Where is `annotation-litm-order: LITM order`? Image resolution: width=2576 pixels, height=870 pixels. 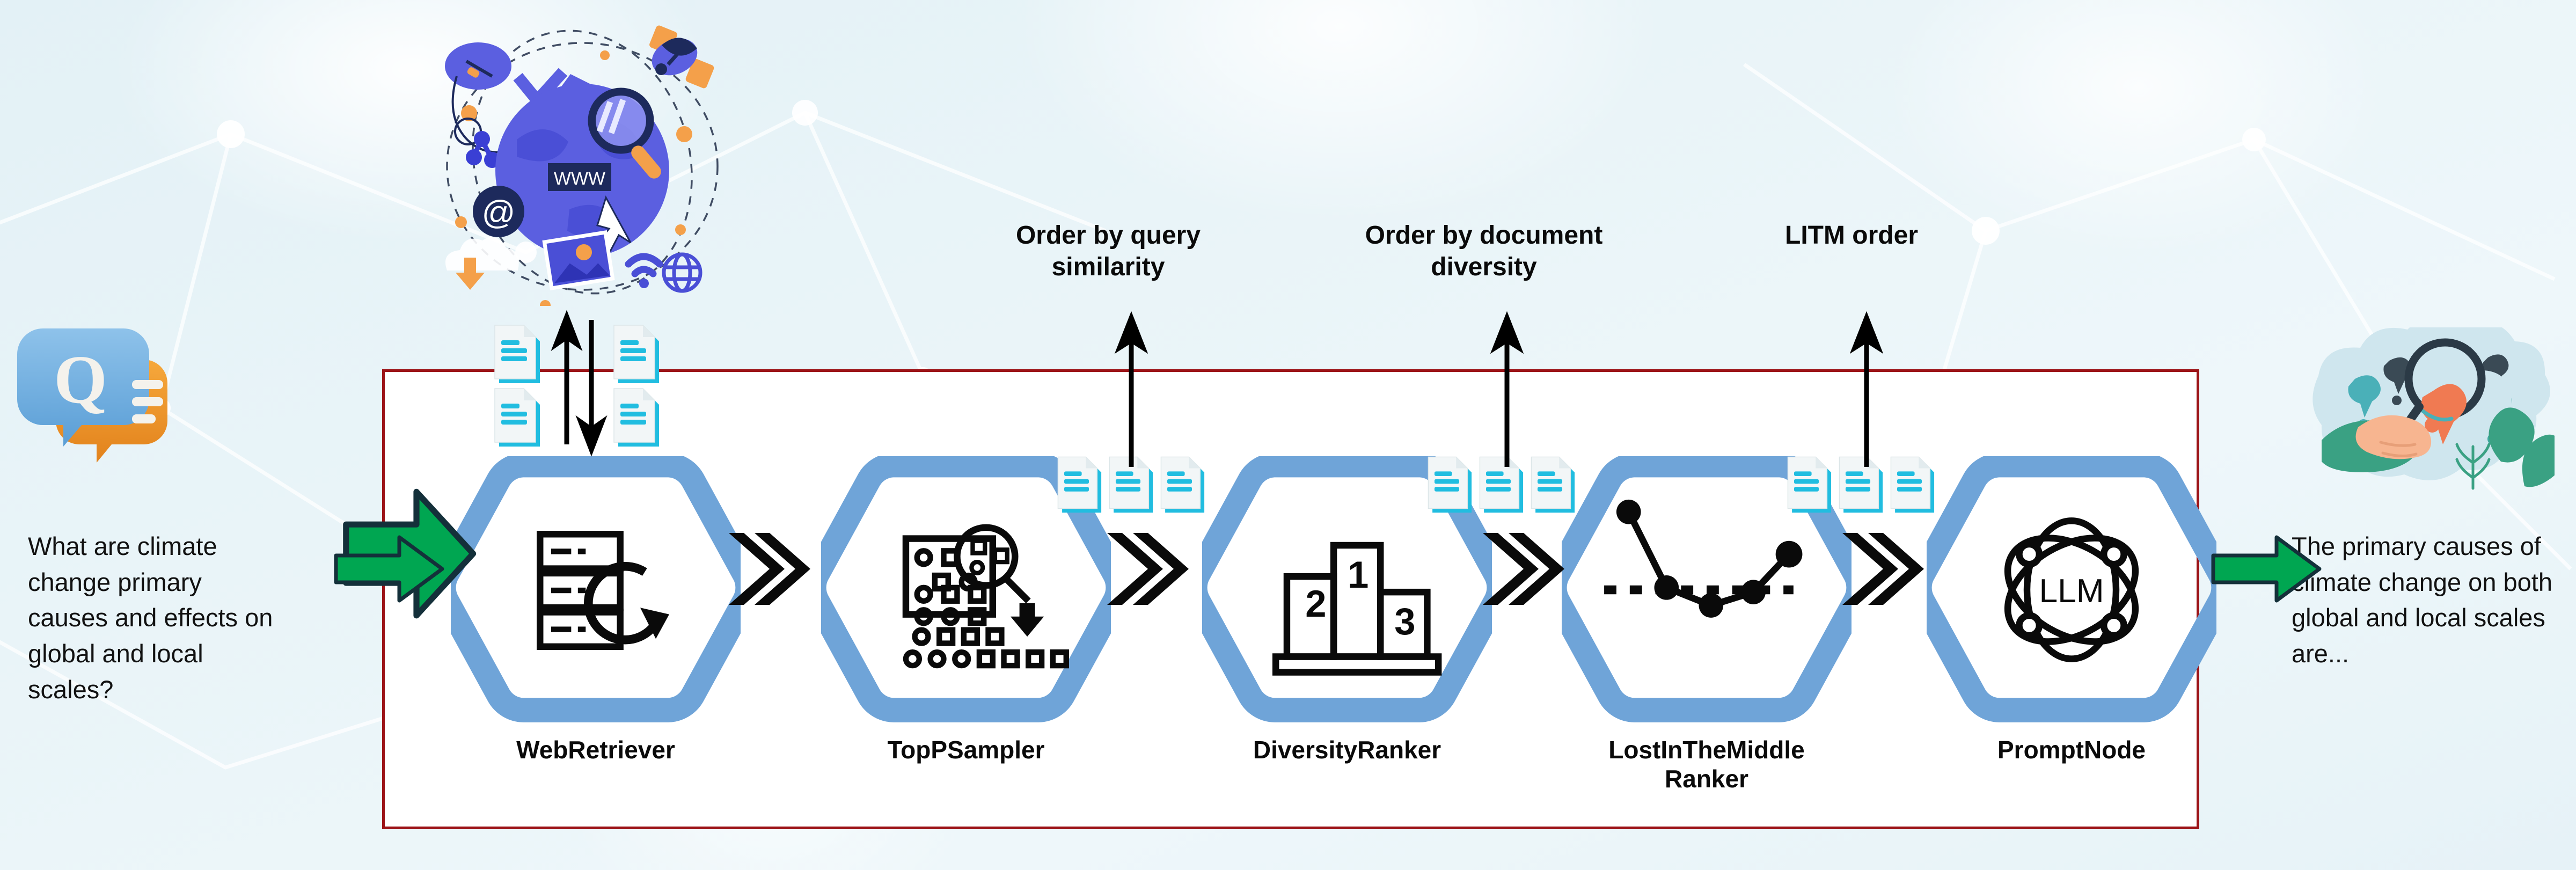 annotation-litm-order: LITM order is located at coordinates (1851, 236).